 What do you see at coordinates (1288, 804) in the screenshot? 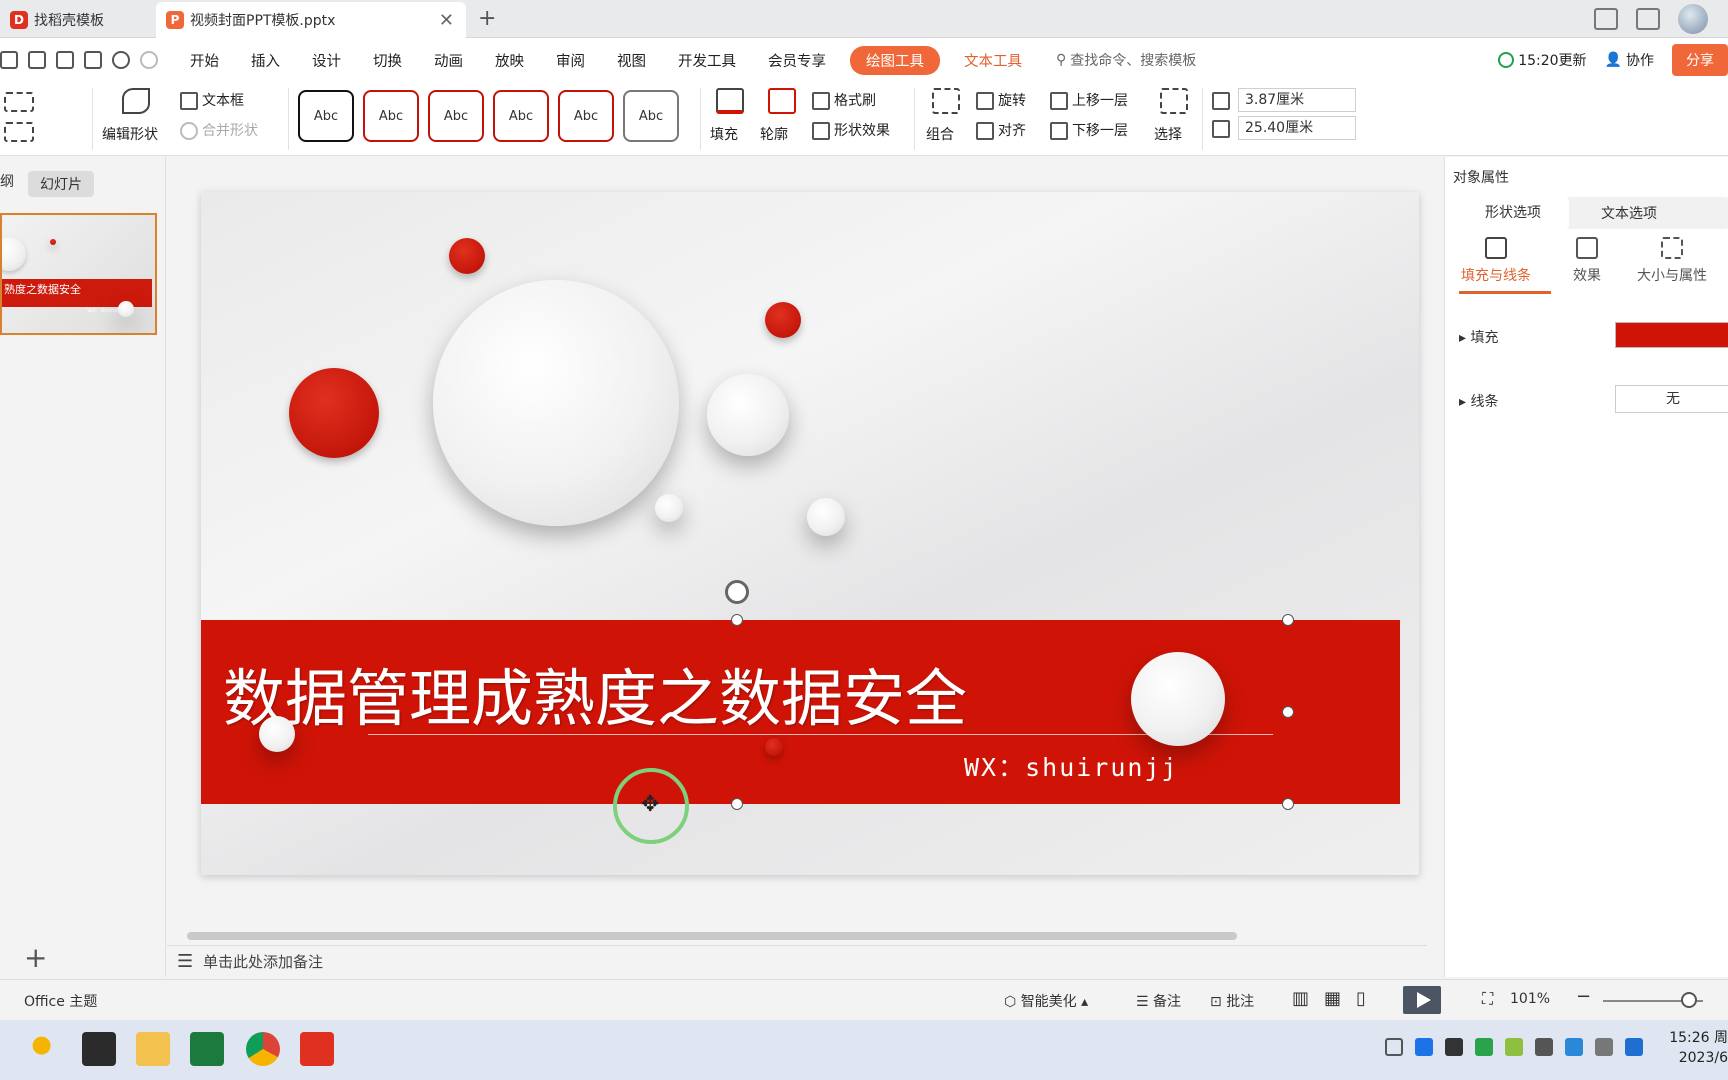
I see `resize-handle-bottom-right` at bounding box center [1288, 804].